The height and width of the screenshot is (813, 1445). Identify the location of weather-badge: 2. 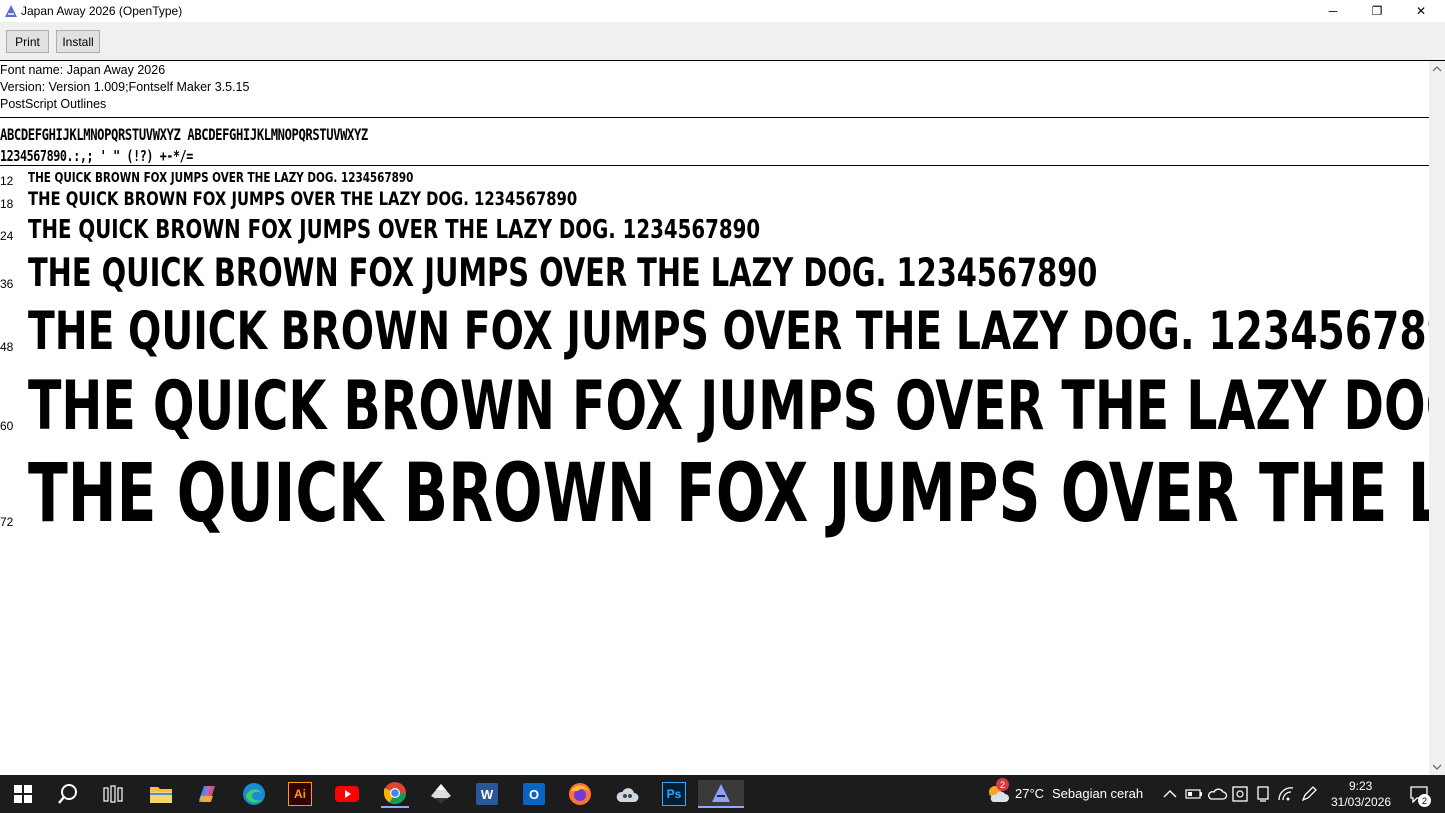
(1002, 784).